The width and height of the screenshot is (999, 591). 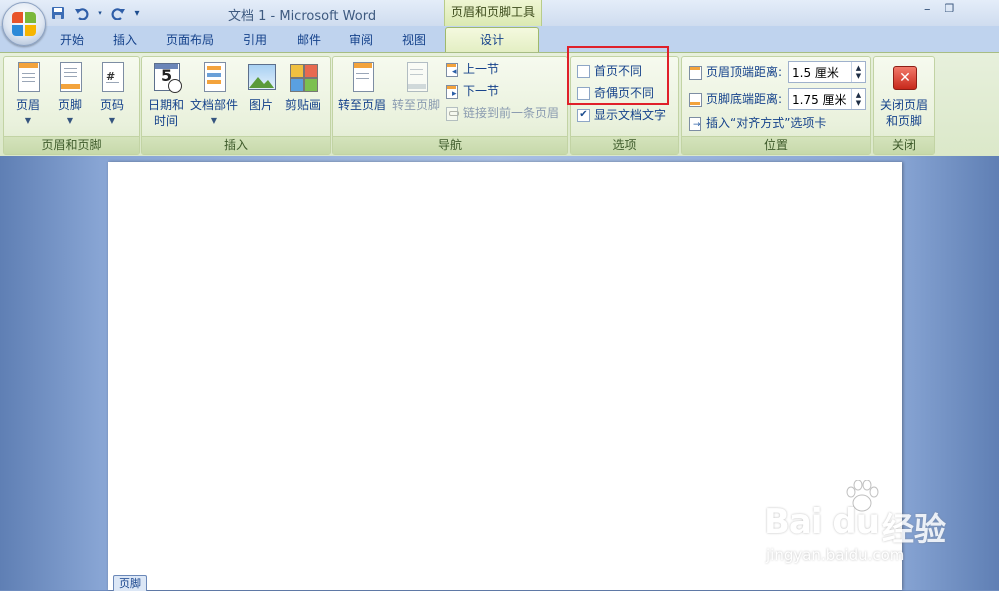 I want to click on group-header-footer: 页眉 ▼ 页脚 ▼ # 页码 ▼ 页眉和页脚, so click(x=71, y=105).